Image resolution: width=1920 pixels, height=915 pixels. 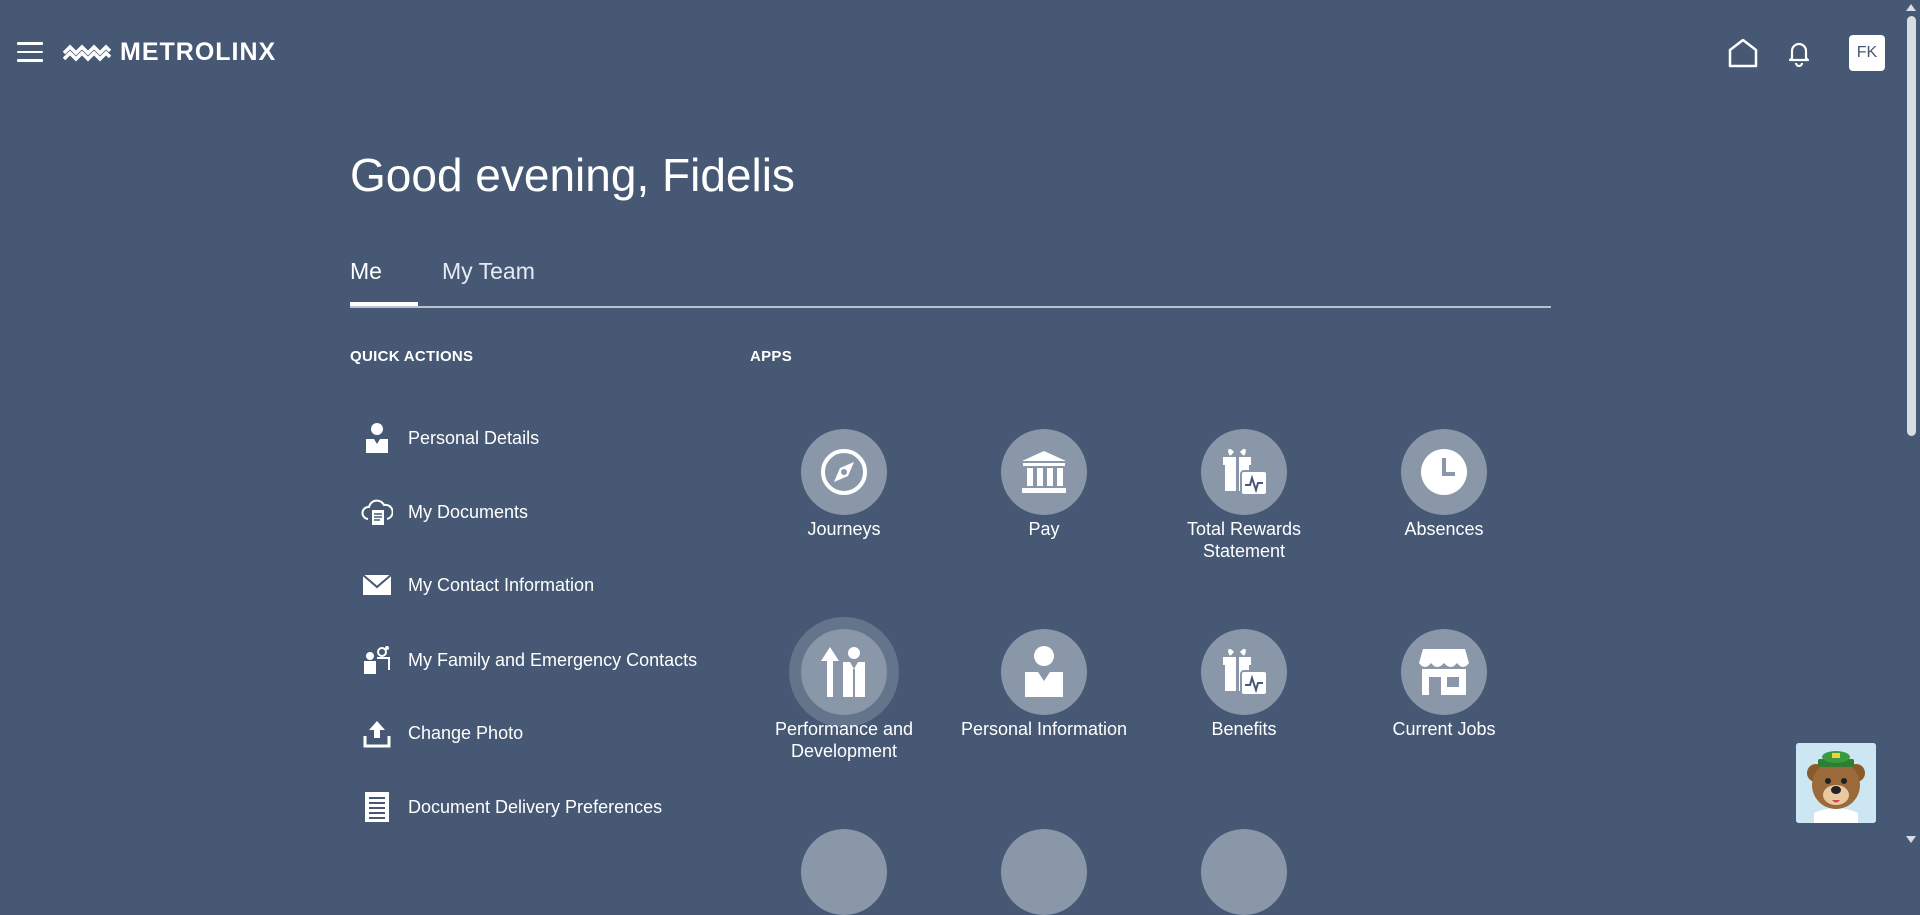 What do you see at coordinates (950, 283) in the screenshot?
I see `tab-bar: Me My Team` at bounding box center [950, 283].